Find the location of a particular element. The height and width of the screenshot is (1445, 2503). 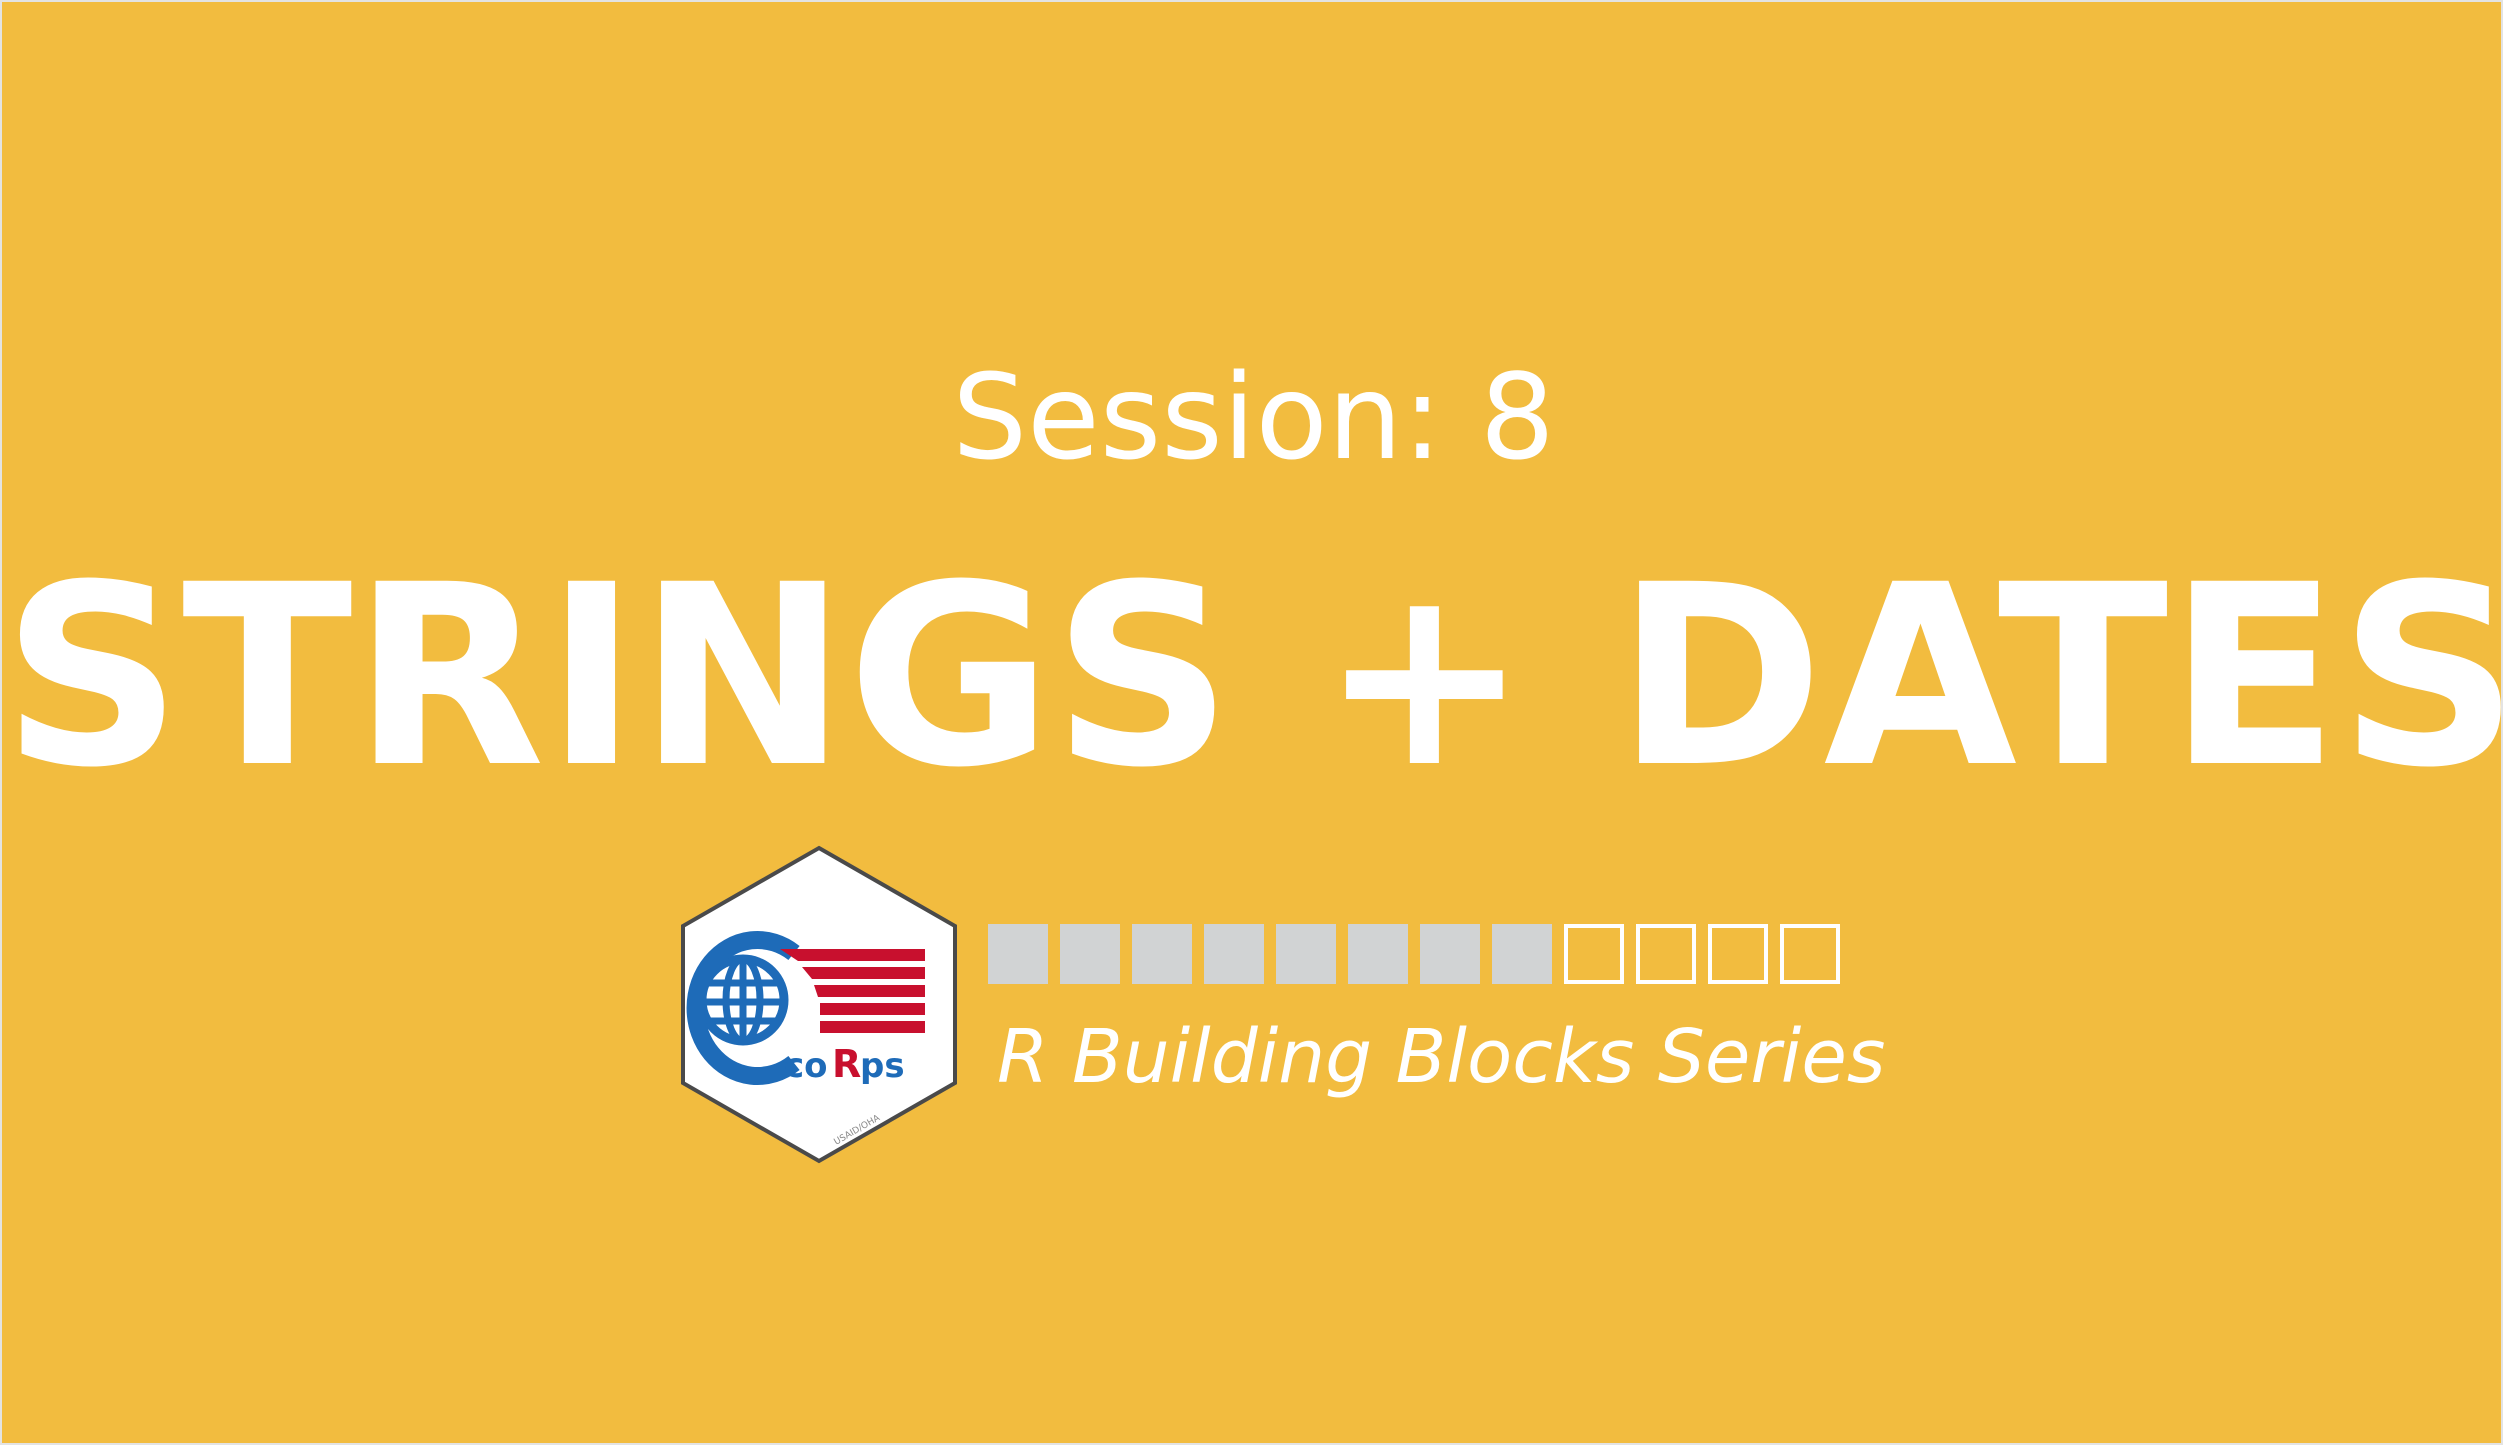

session-number: Session: 8 is located at coordinates (1253, 417).